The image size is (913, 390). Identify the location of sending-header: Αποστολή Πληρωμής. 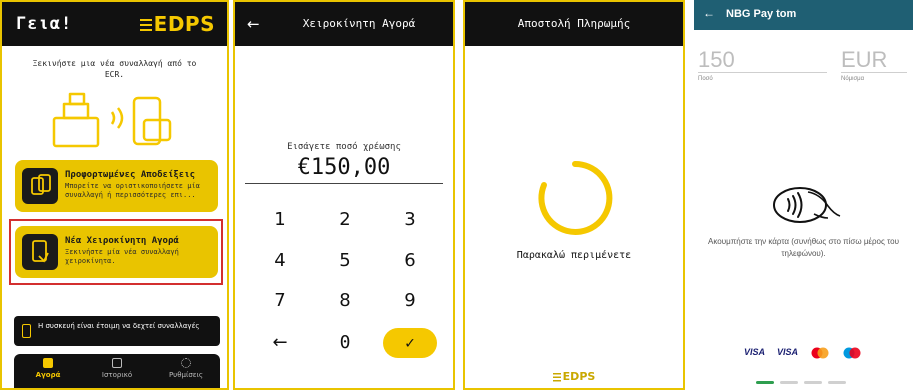
(574, 24).